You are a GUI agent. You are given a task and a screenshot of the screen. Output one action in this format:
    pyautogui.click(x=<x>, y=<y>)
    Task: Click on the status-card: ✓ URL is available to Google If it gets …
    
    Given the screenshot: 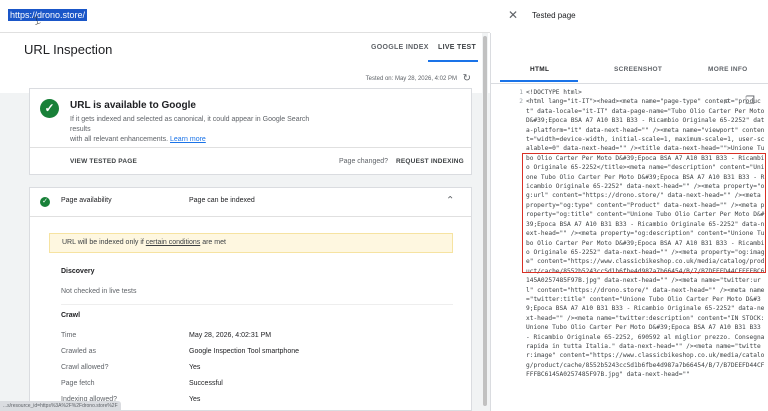 What is the action you would take?
    pyautogui.click(x=250, y=131)
    